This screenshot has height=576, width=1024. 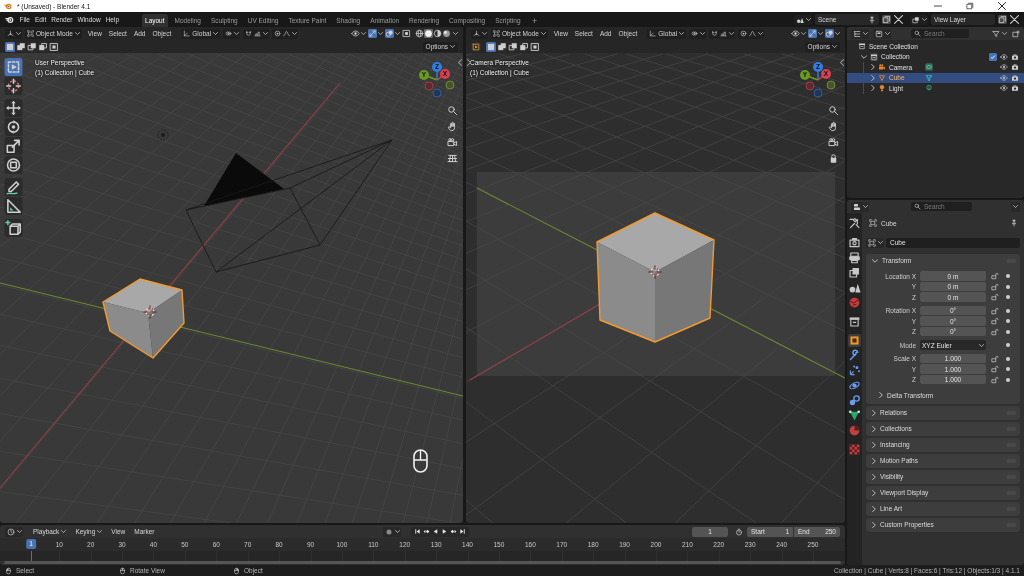 I want to click on wireframe-sphere-icon, so click(x=419, y=33).